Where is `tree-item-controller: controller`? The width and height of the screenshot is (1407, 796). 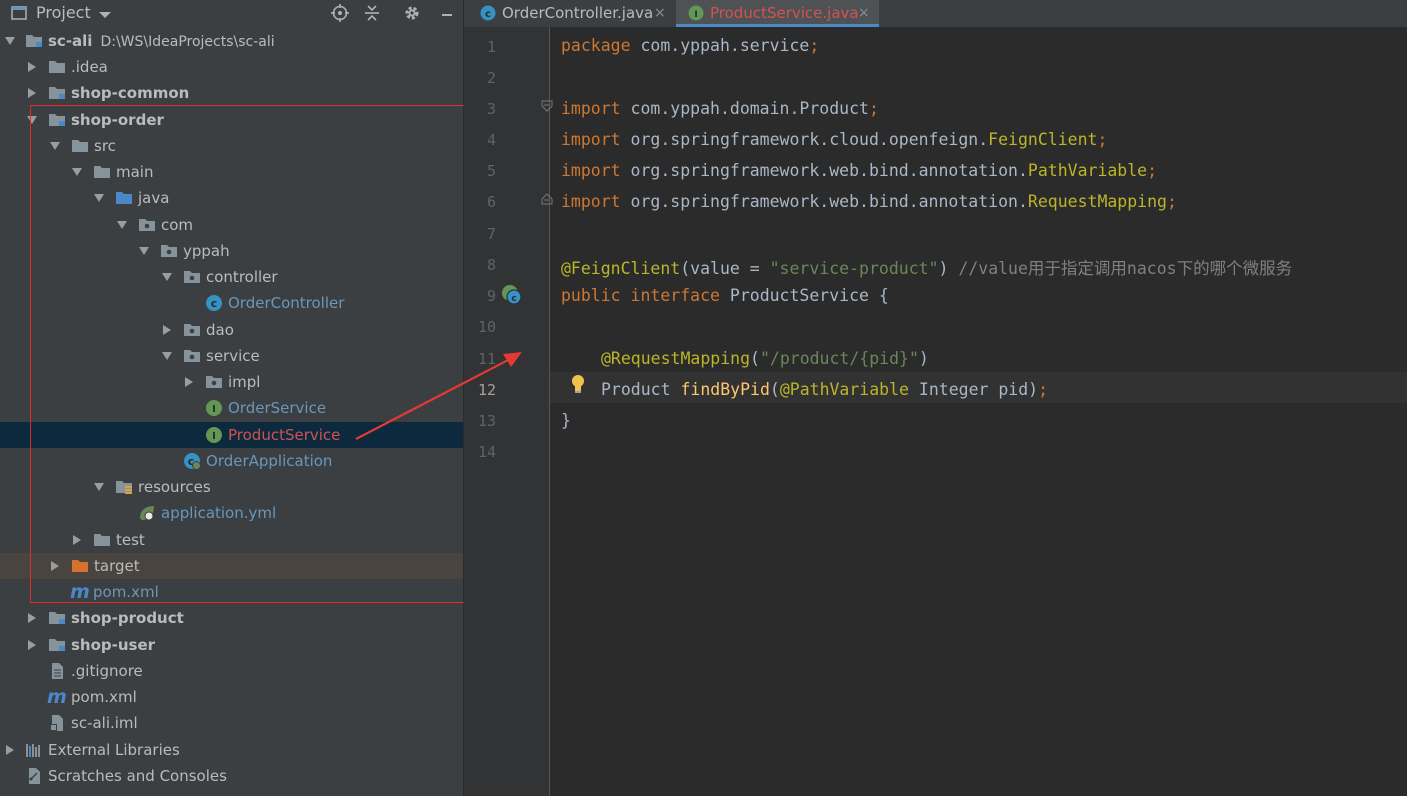 tree-item-controller: controller is located at coordinates (231, 277).